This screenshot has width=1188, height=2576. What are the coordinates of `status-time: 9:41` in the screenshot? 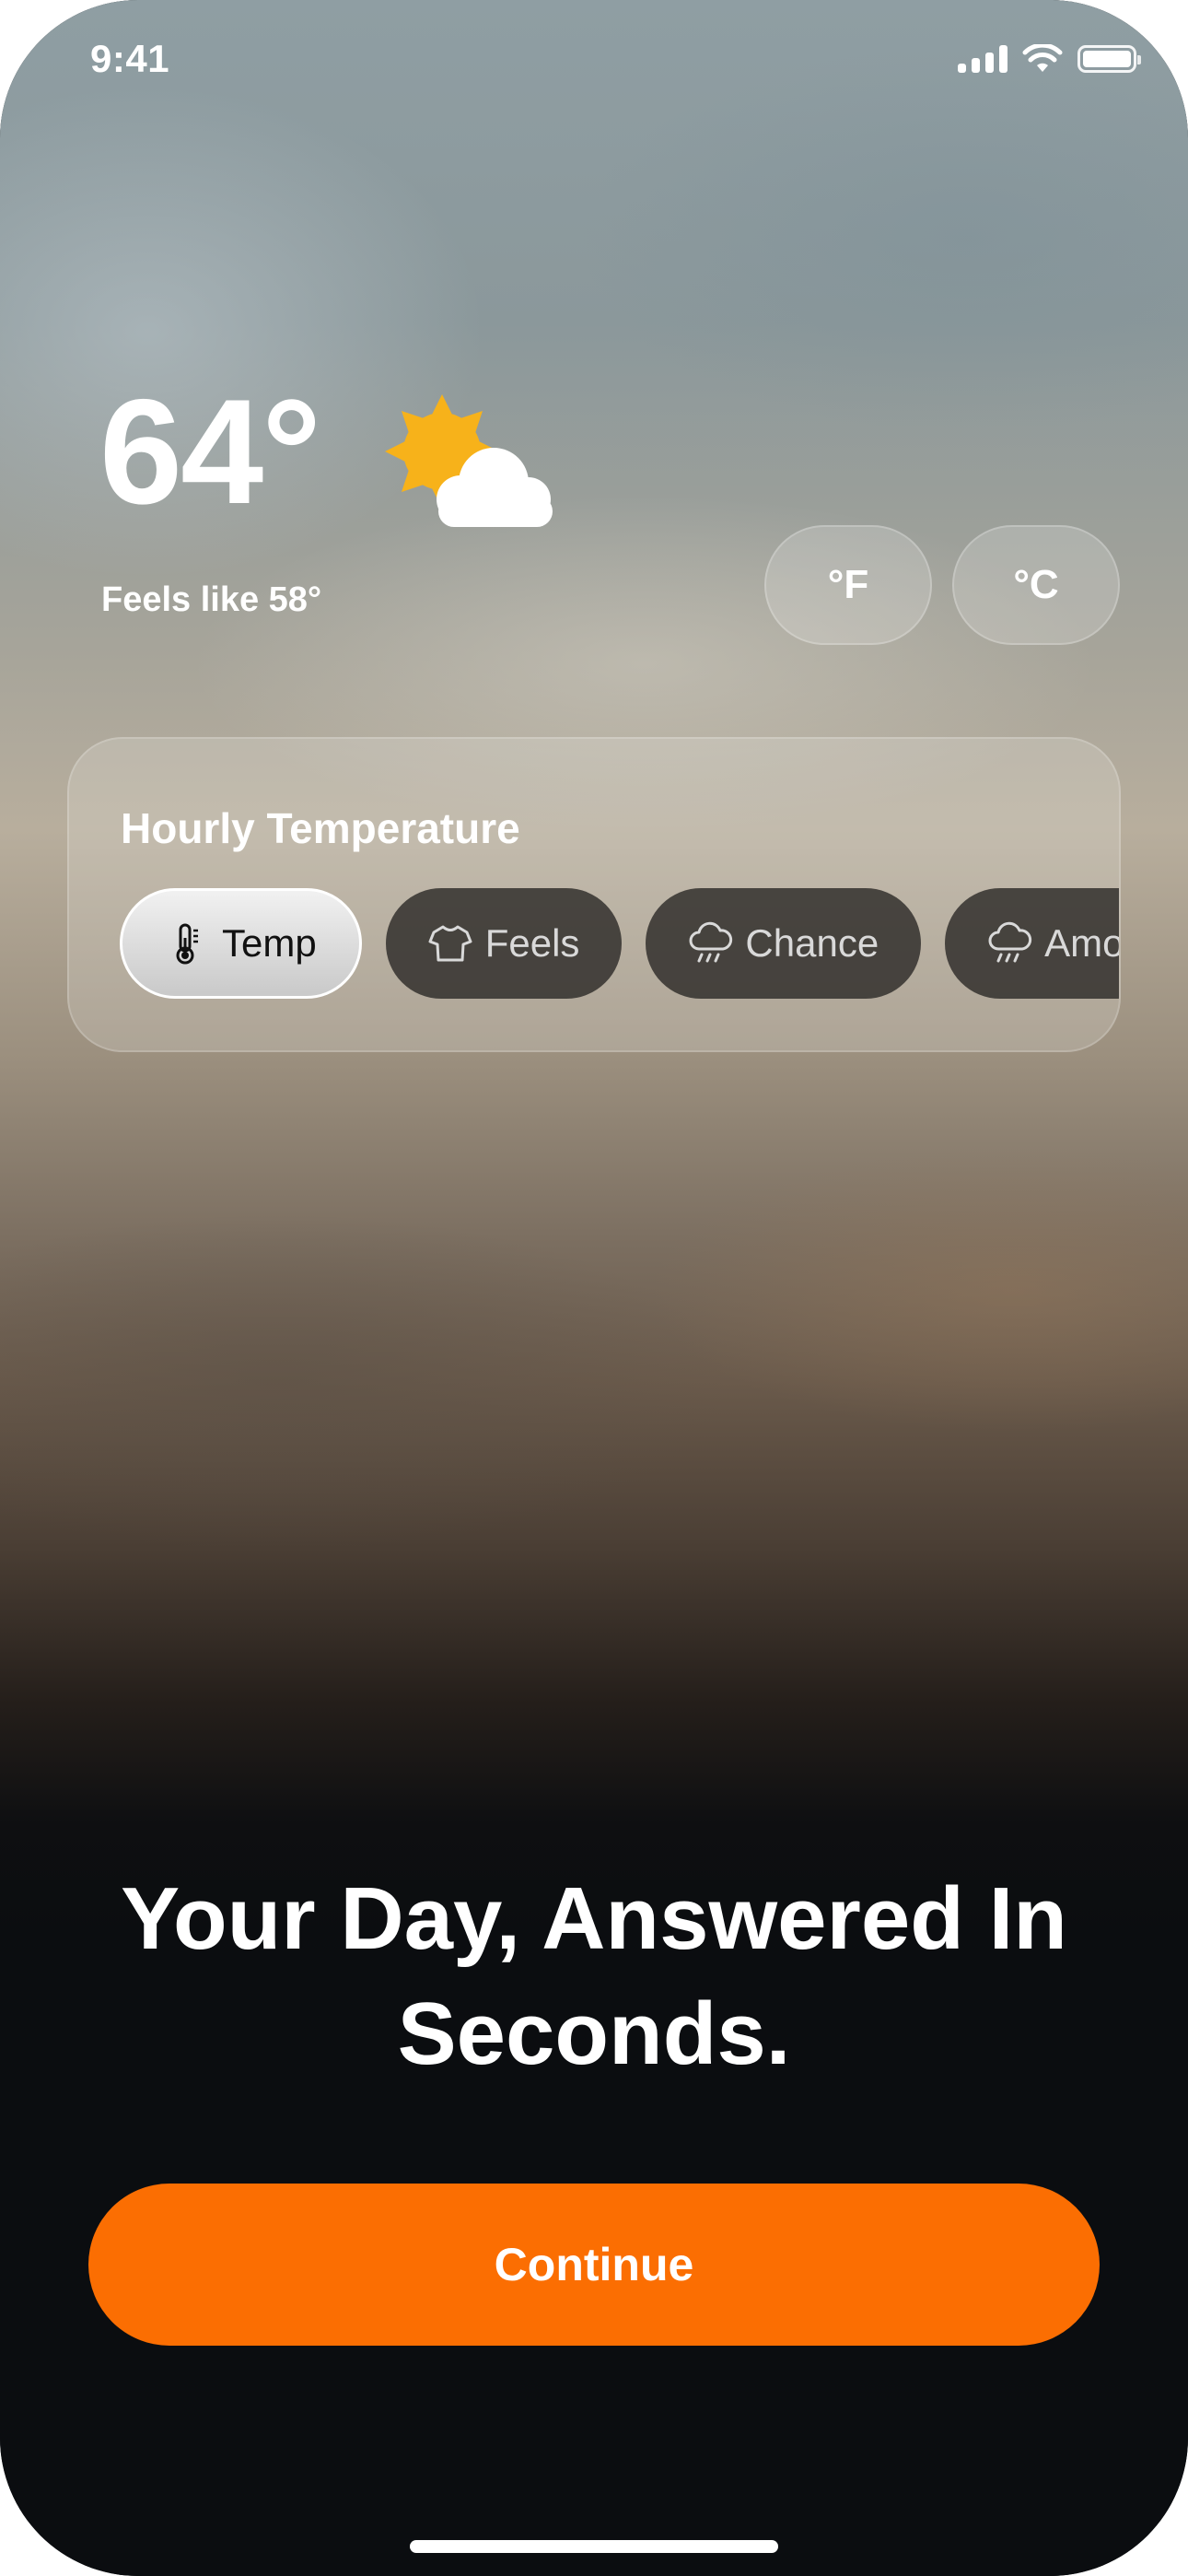 It's located at (130, 58).